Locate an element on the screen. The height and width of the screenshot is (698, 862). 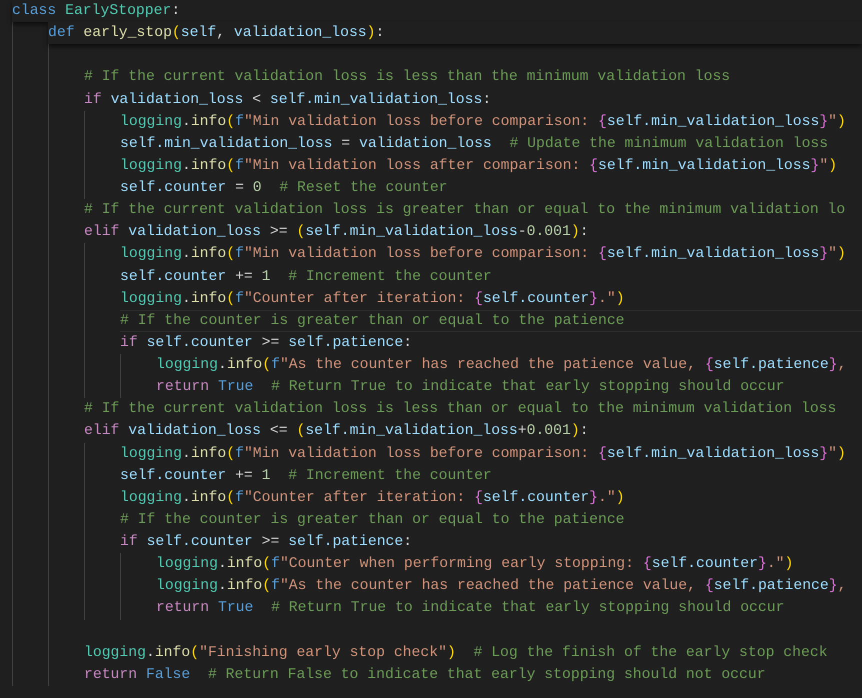
code-line: elif validation_loss >= (self.min_validation_loss-0.001): is located at coordinates (337, 232).